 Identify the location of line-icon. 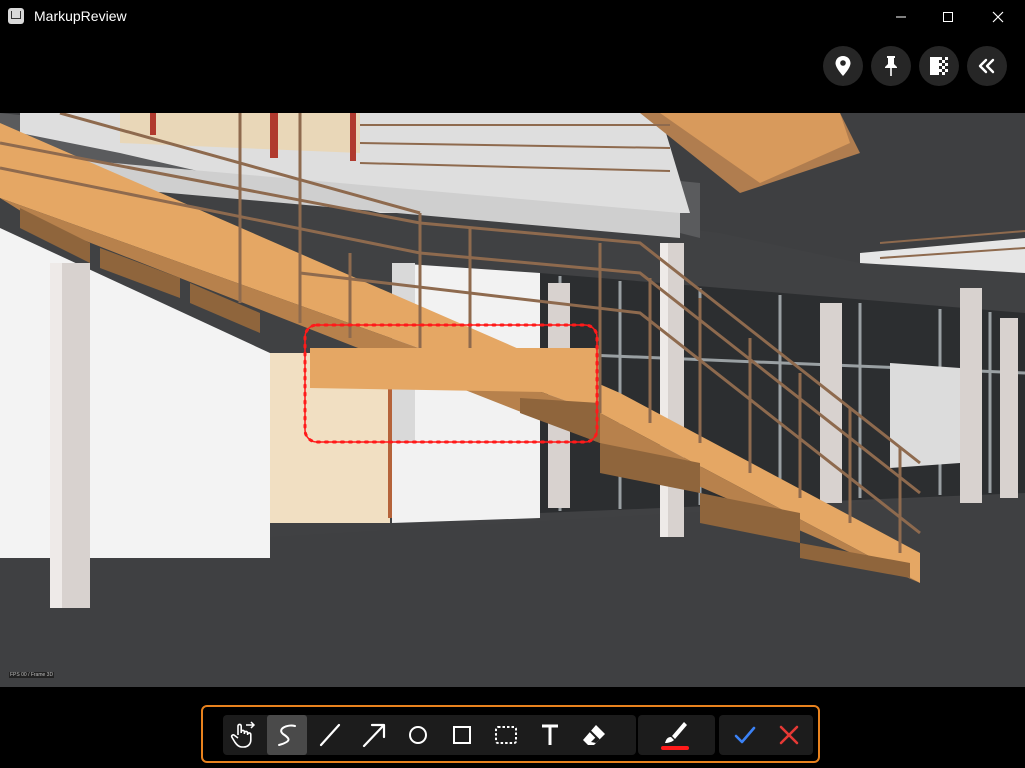
(330, 735).